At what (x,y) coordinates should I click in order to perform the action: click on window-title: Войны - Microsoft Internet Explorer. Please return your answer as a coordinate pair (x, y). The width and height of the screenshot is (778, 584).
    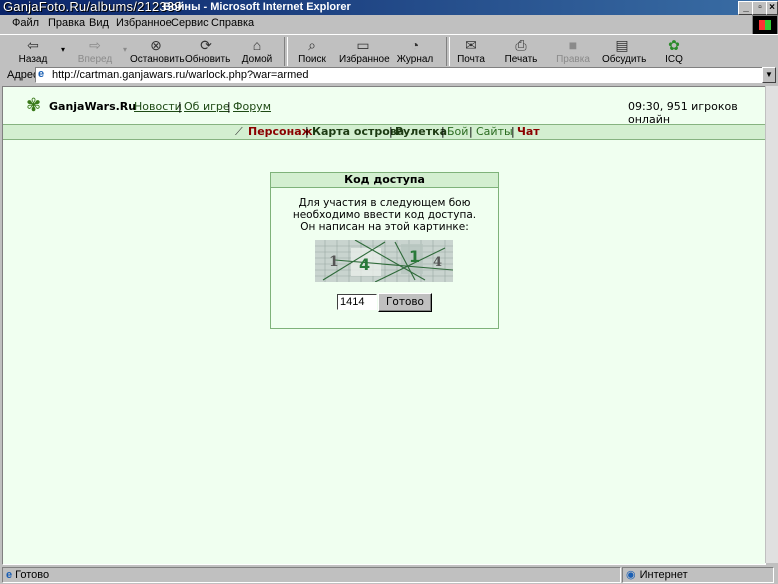
    Looking at the image, I should click on (257, 7).